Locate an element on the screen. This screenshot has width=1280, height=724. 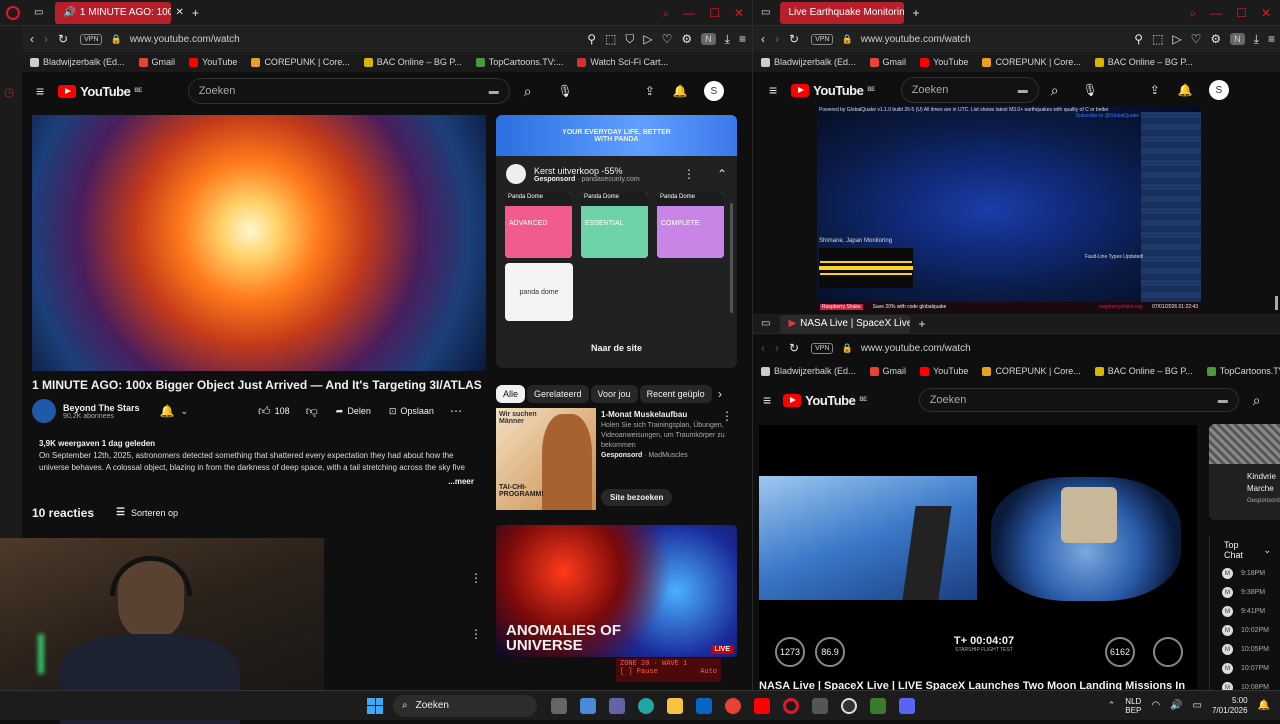
edge-icon is located at coordinates (646, 705).